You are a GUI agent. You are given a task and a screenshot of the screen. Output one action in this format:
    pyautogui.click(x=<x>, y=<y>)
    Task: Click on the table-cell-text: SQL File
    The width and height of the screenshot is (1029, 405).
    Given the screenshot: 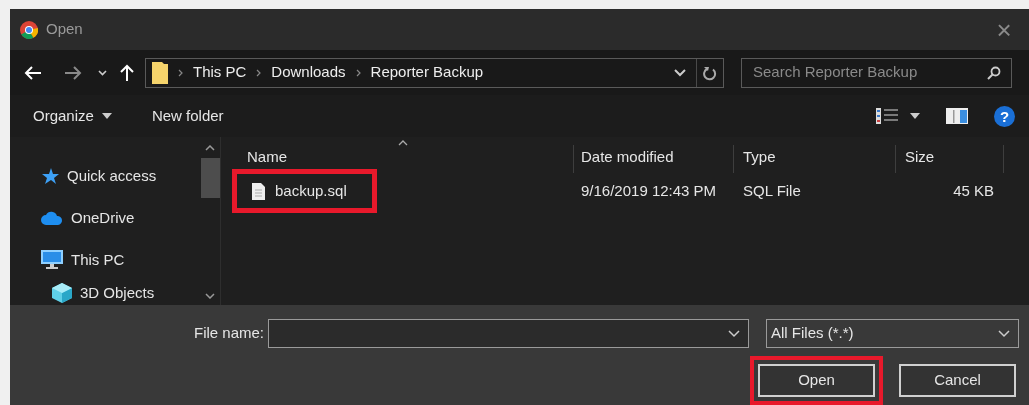 What is the action you would take?
    pyautogui.click(x=772, y=190)
    